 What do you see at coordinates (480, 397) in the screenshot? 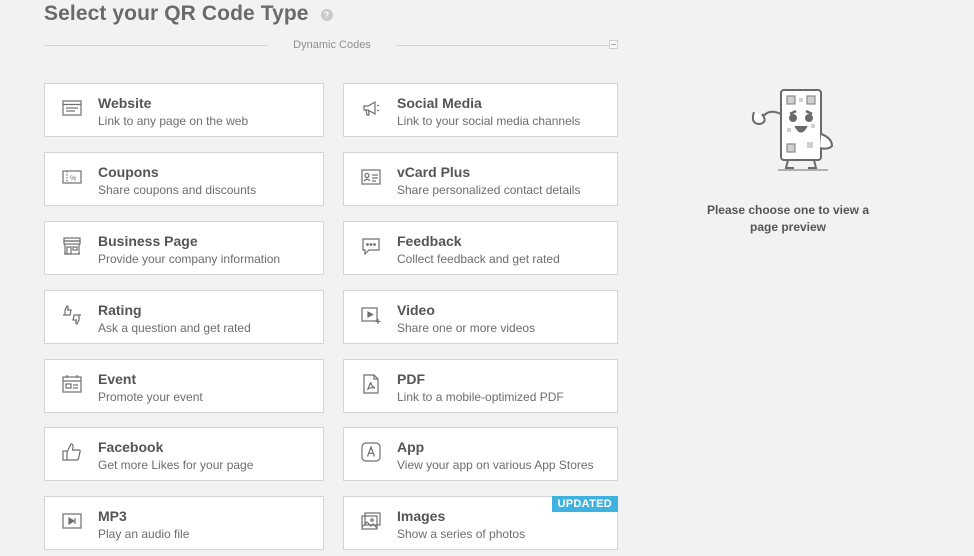
I see `card-subtitle: Link to a mobile-optimized PDF` at bounding box center [480, 397].